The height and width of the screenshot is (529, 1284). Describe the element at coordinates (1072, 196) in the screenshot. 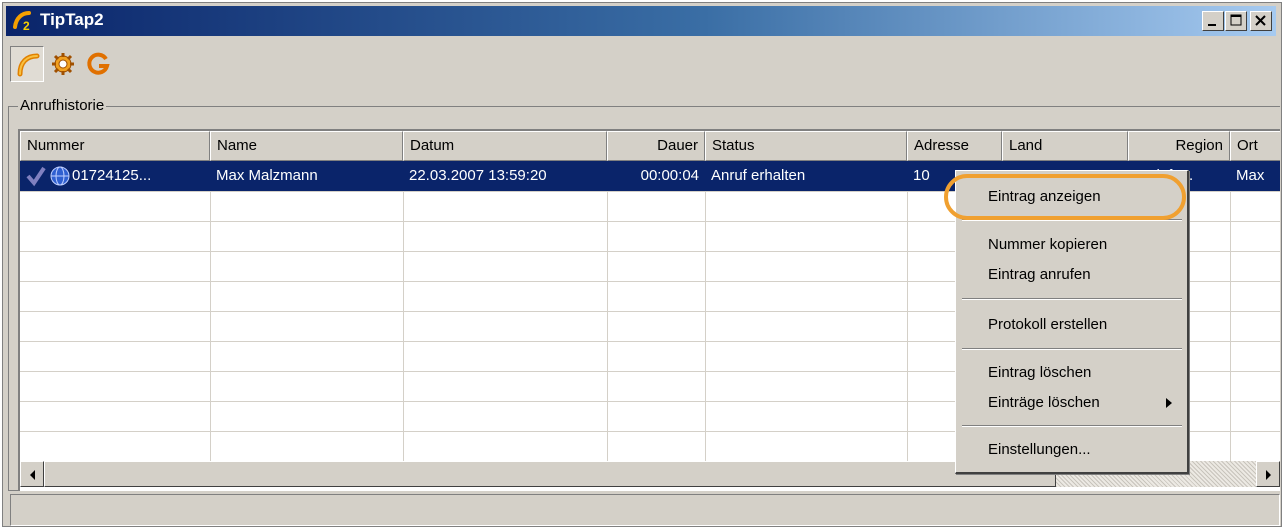

I see `menu-item-eintrag-anzeigen: Eintrag anzeigen` at that location.